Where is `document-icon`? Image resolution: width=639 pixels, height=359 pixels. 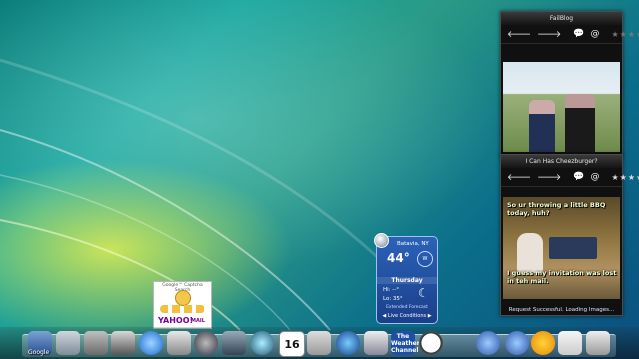
document-icon is located at coordinates (570, 343).